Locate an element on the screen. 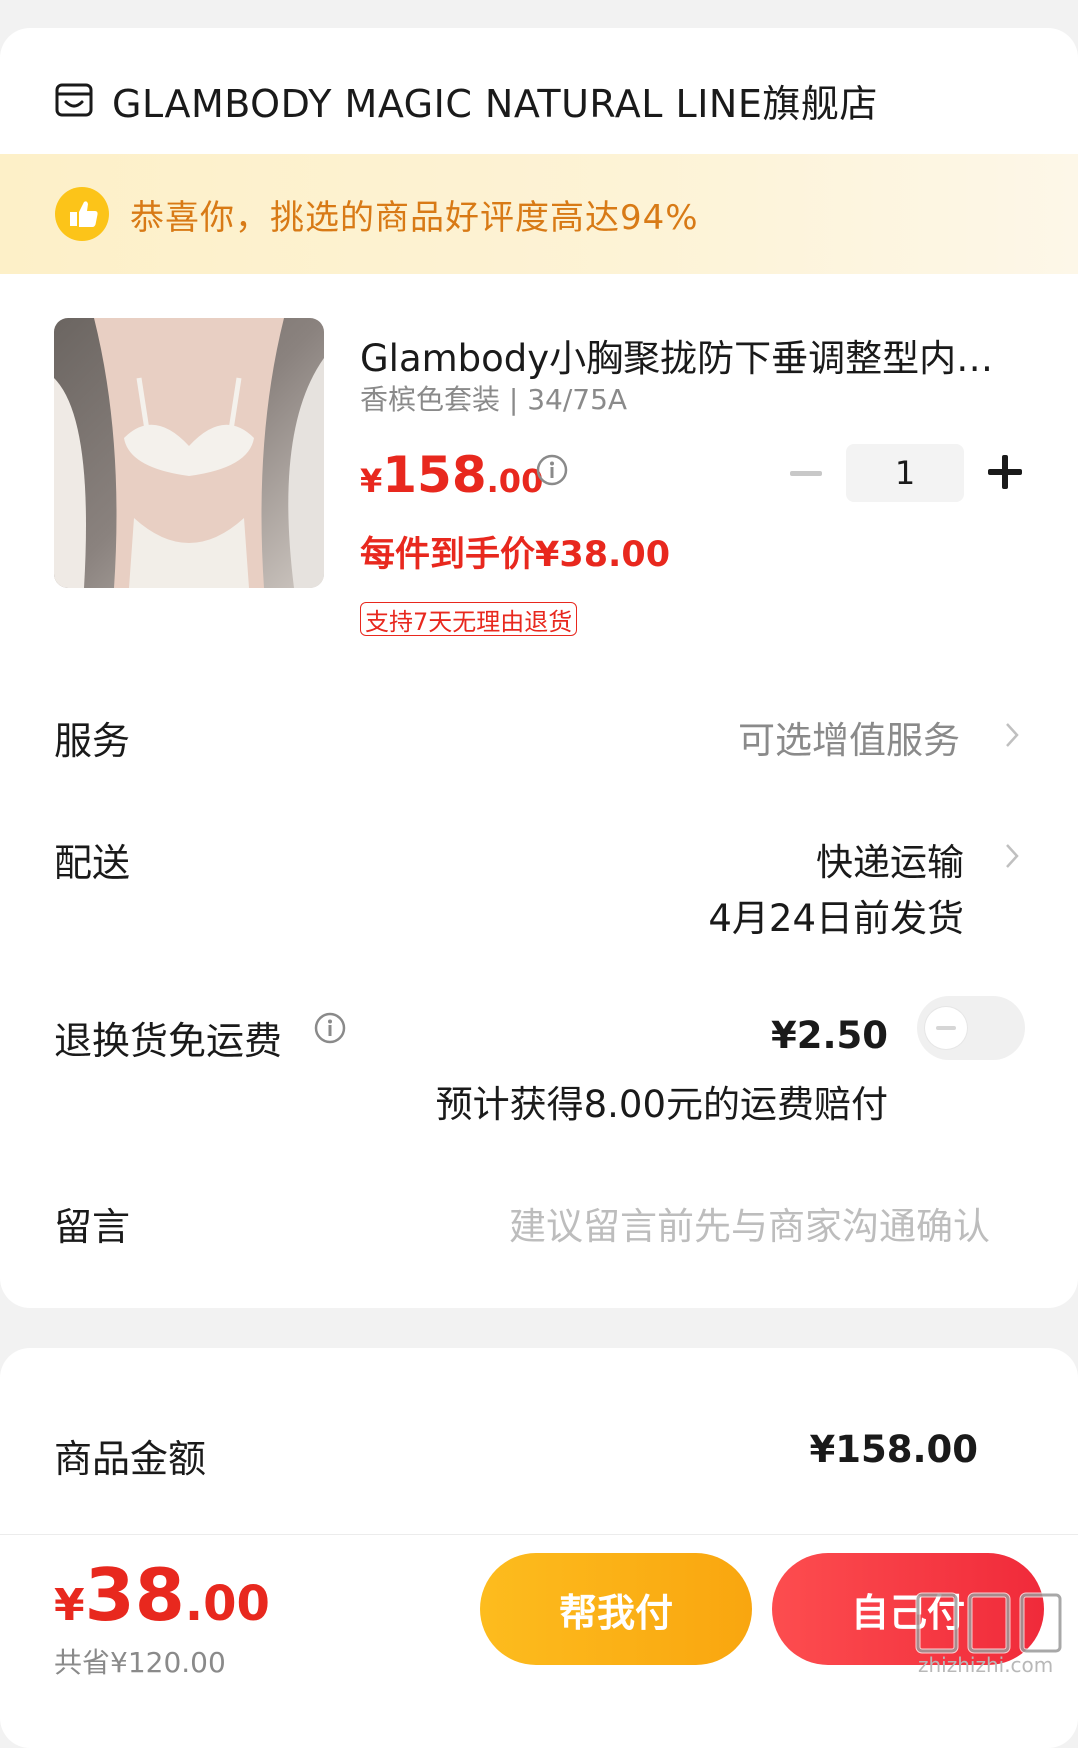 The height and width of the screenshot is (1748, 1078). help-pay-button: 帮我付 is located at coordinates (616, 1609).